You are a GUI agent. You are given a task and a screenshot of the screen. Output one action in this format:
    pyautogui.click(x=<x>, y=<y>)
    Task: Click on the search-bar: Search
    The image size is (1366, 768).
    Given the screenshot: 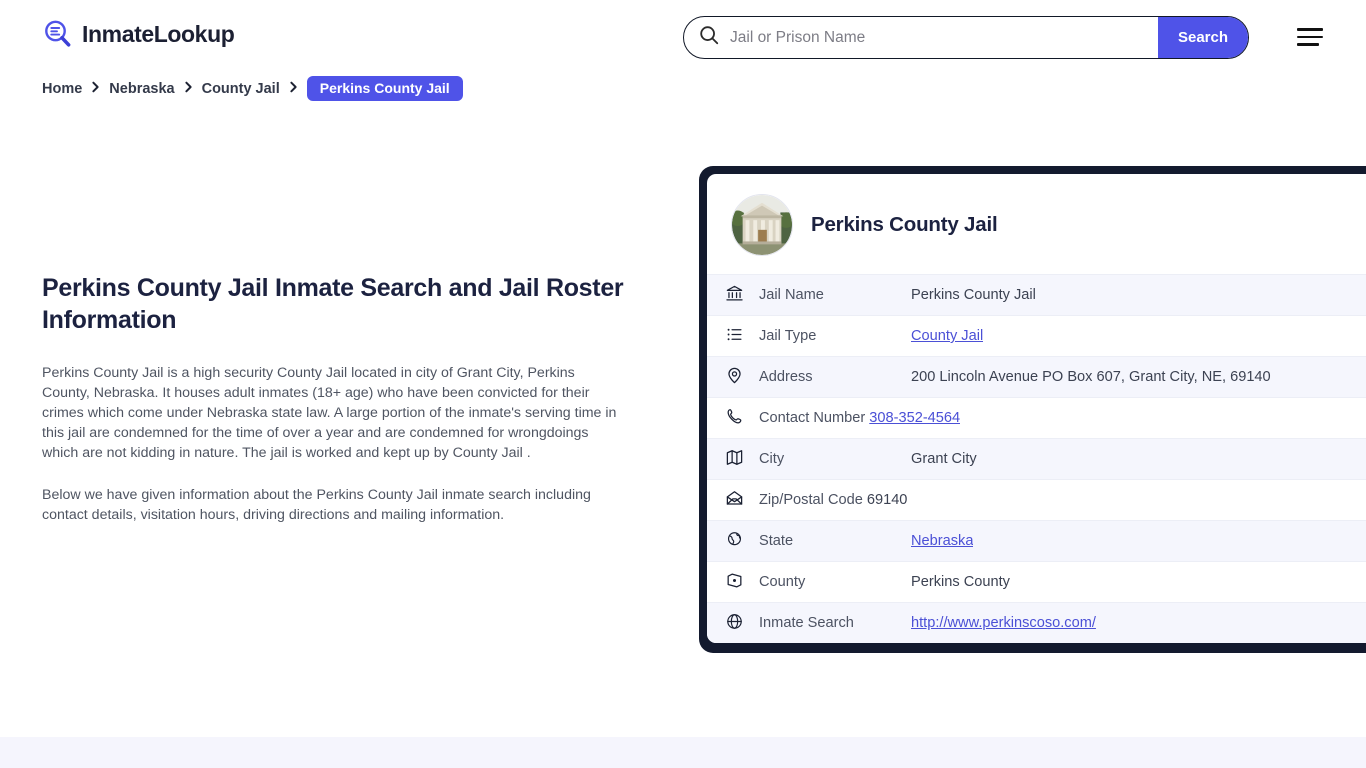 What is the action you would take?
    pyautogui.click(x=966, y=37)
    